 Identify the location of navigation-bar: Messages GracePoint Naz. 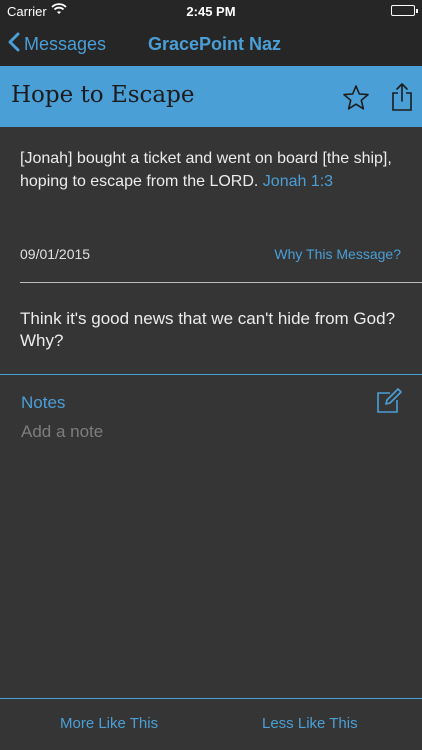
(211, 44).